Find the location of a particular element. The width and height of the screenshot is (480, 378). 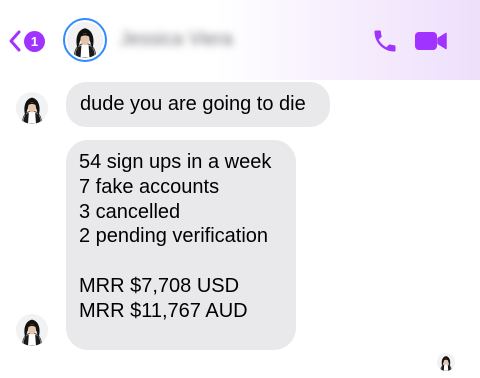

read-receipt-avatar is located at coordinates (446, 362).